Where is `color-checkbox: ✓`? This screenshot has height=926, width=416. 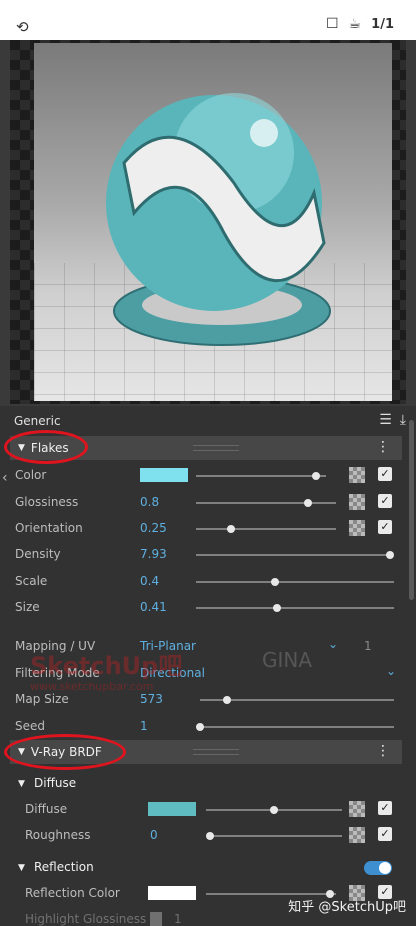 color-checkbox: ✓ is located at coordinates (385, 474).